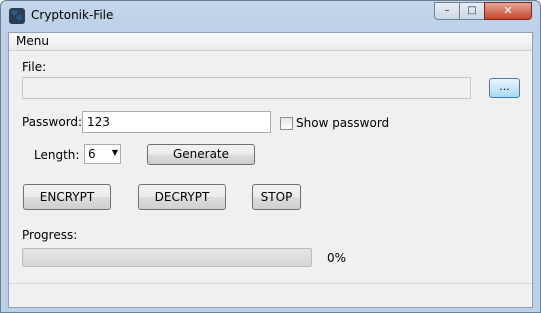 Image resolution: width=541 pixels, height=313 pixels. What do you see at coordinates (92, 154) in the screenshot?
I see `length-value: 6` at bounding box center [92, 154].